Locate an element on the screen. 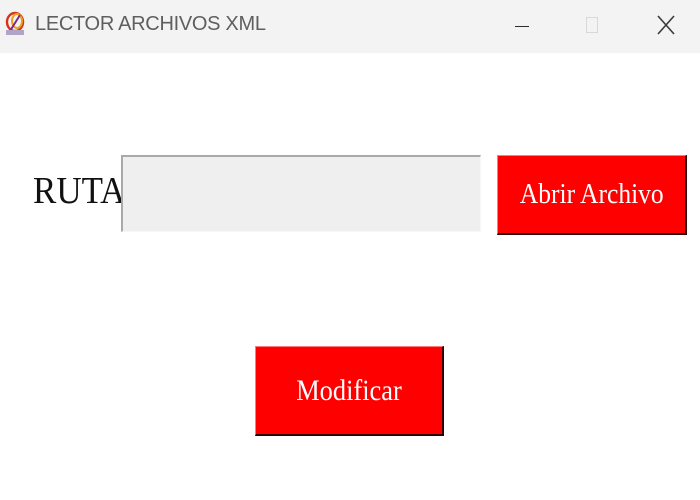 This screenshot has width=700, height=500. close-icon is located at coordinates (666, 25).